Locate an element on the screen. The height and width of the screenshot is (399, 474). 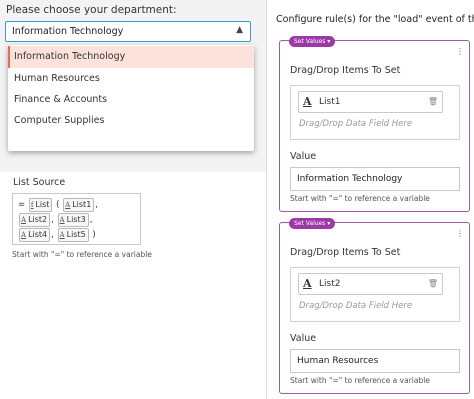
open-paren: ( is located at coordinates (58, 205).